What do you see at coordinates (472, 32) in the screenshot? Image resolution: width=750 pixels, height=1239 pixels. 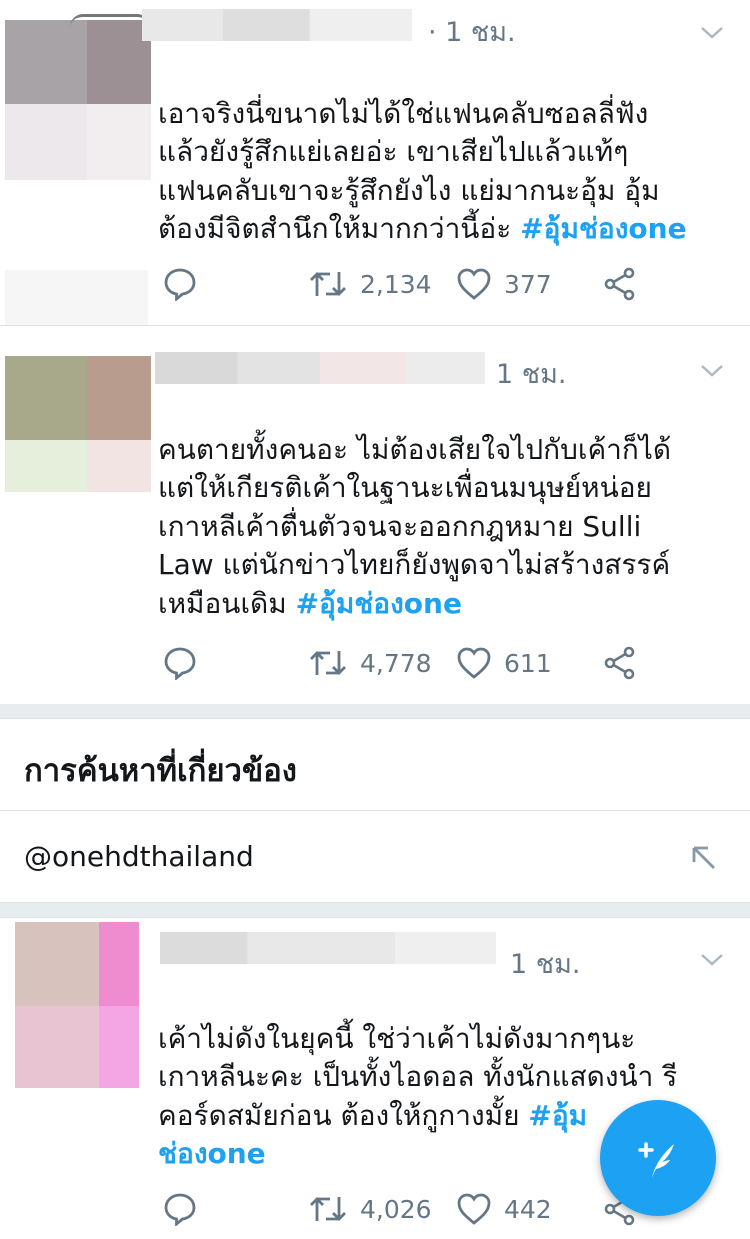 I see `tweet-time: · 1 ชม.` at bounding box center [472, 32].